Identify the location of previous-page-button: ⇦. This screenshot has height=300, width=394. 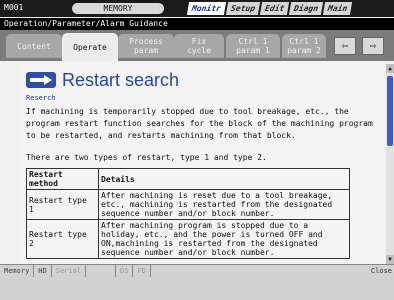
(345, 46).